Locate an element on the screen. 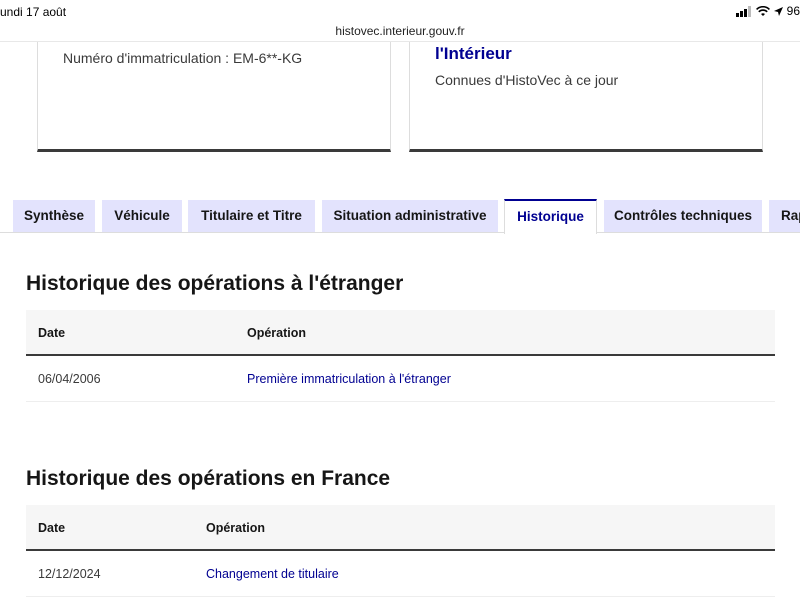 Image resolution: width=800 pixels, height=600 pixels. section-title-abroad: Historique des opérations à l'étranger is located at coordinates (215, 283).